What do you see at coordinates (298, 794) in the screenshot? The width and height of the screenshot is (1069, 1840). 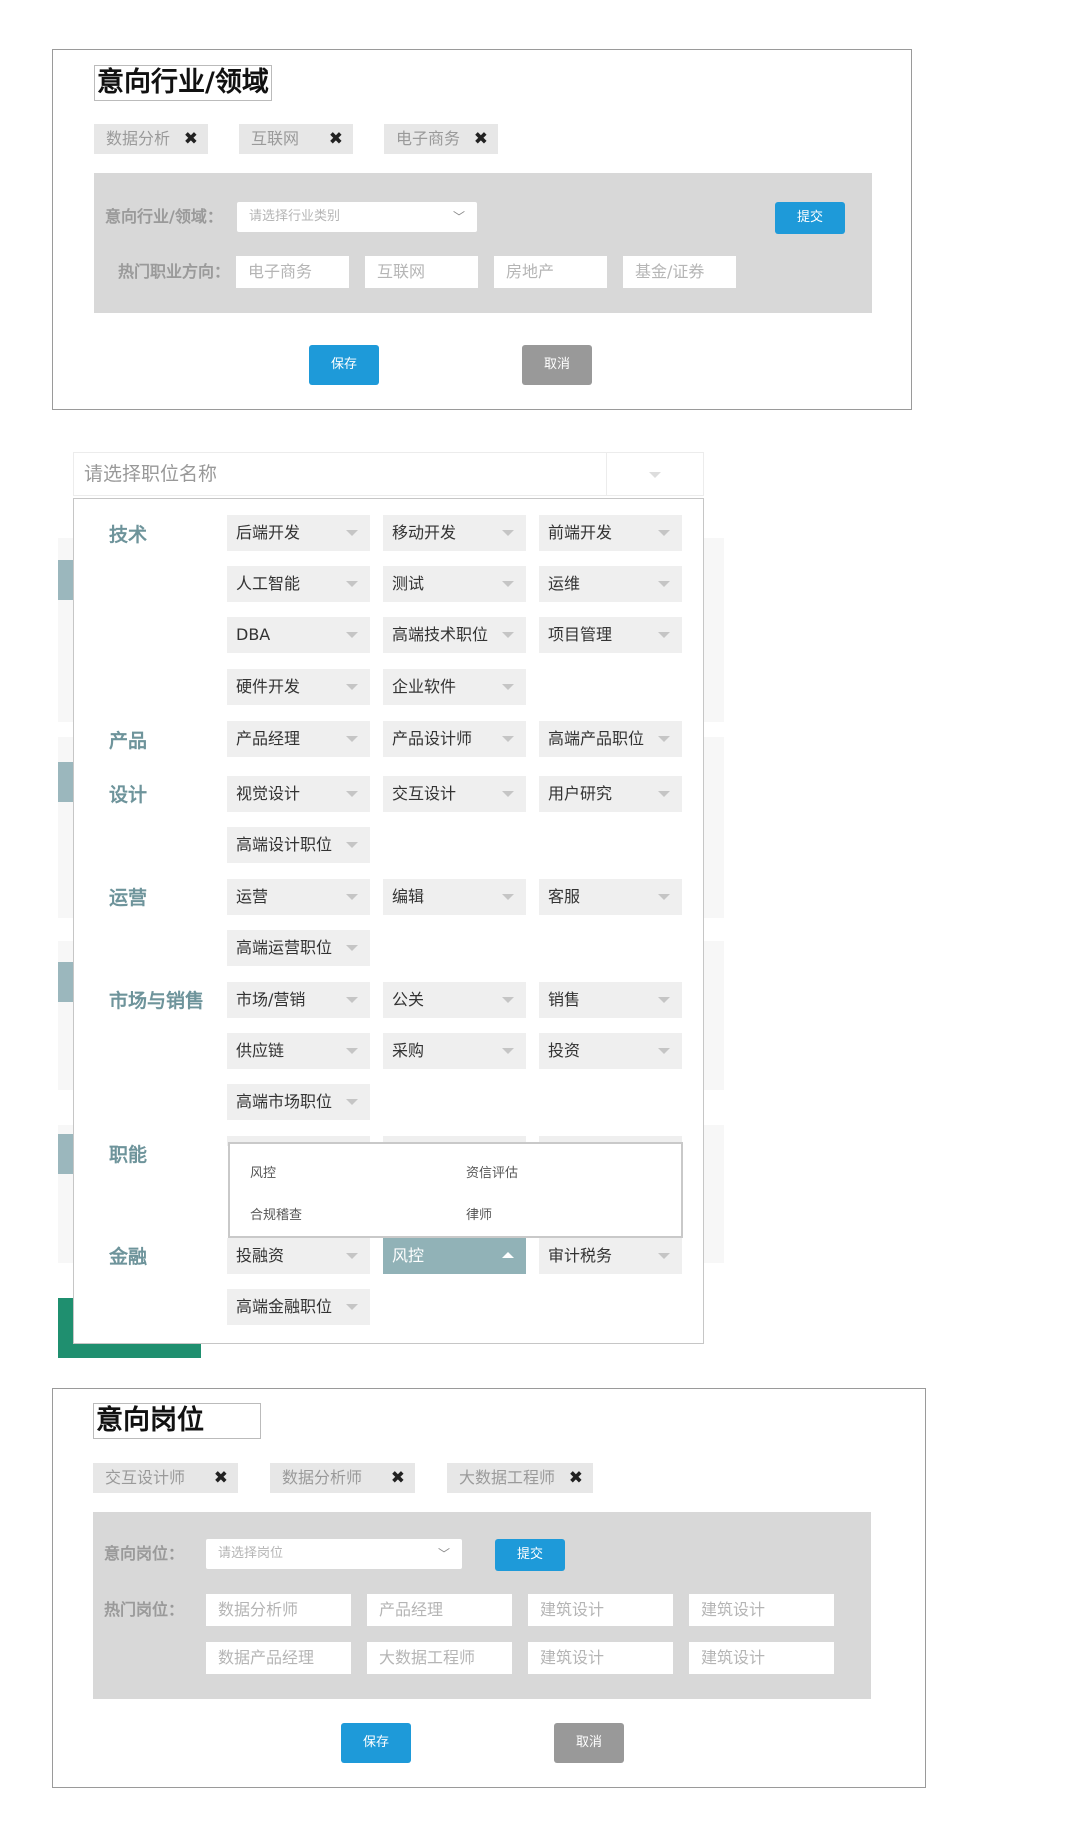 I see `job-item: 视觉设计` at bounding box center [298, 794].